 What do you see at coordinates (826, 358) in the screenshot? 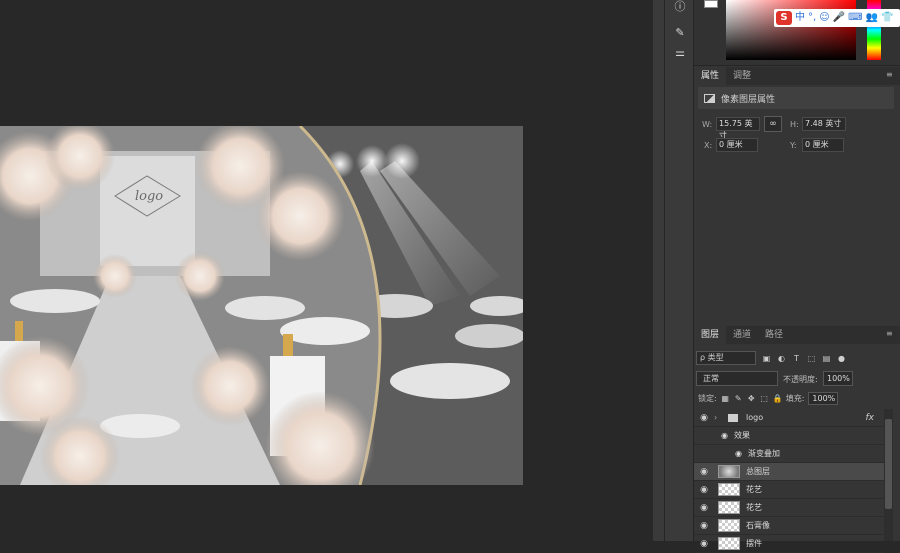
I see `filter-smart-object-icon: ▤` at bounding box center [826, 358].